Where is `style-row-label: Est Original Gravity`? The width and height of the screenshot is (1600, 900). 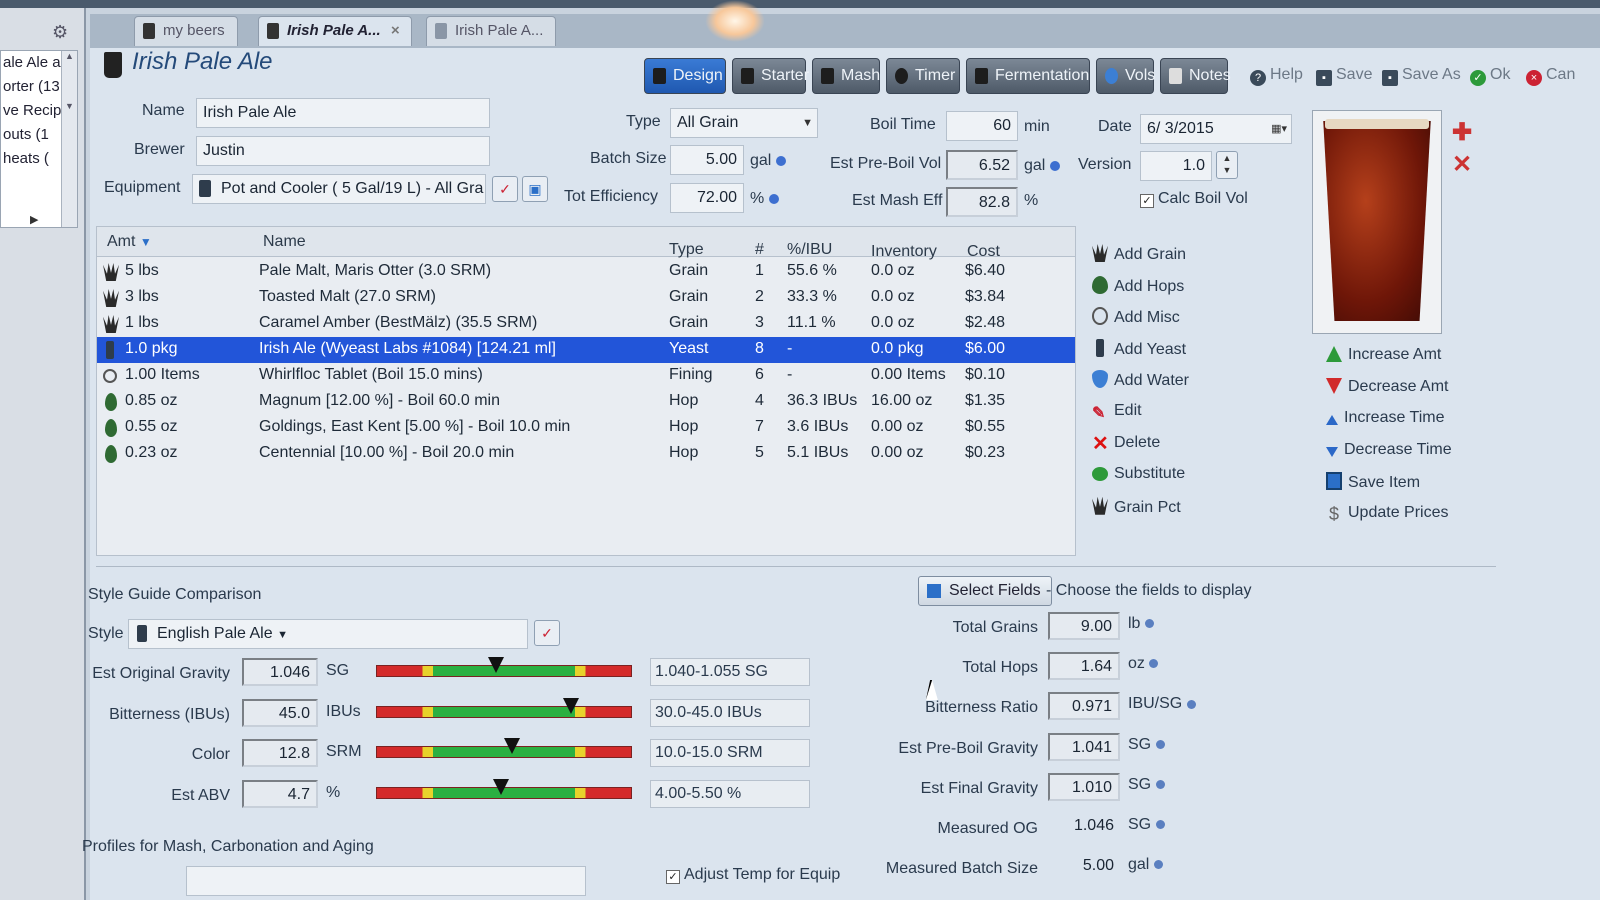 style-row-label: Est Original Gravity is located at coordinates (161, 673).